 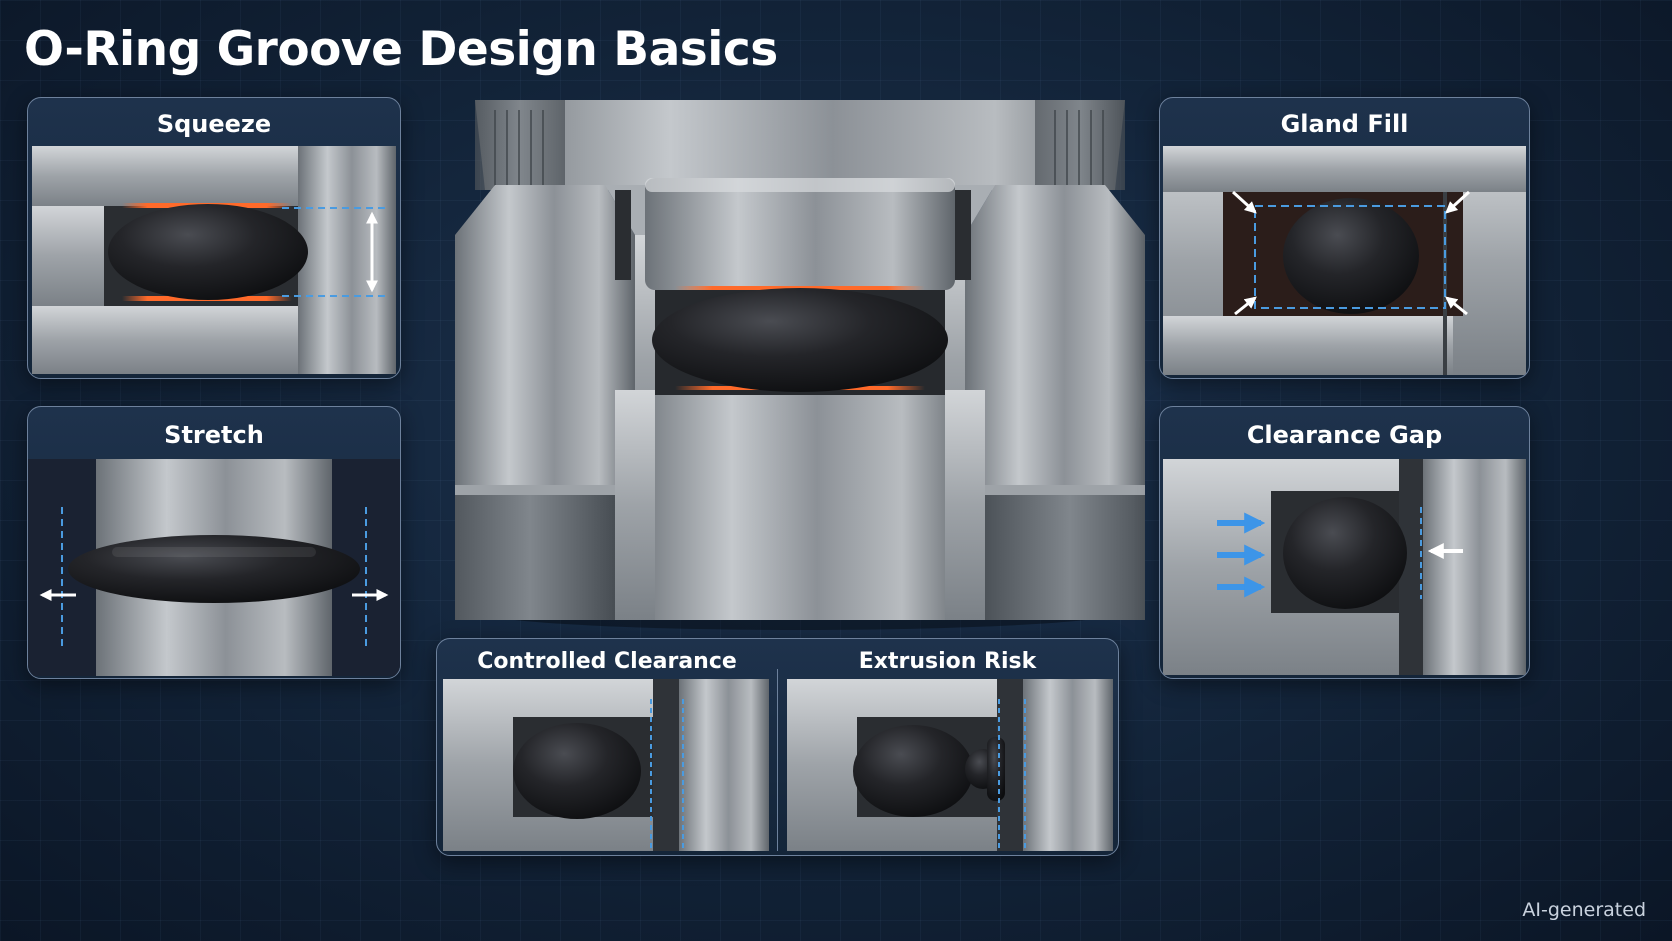 I want to click on gland-fill-panel: Gland Fill, so click(x=1344, y=238).